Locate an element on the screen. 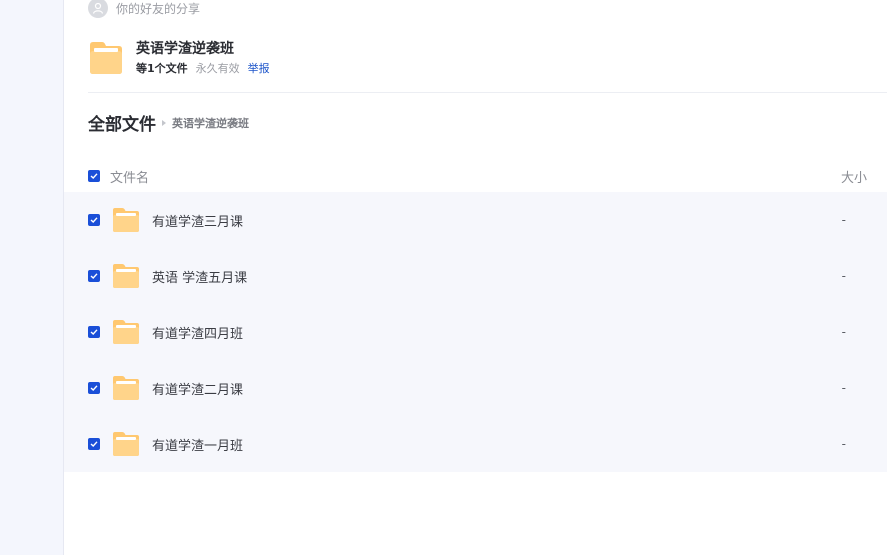 This screenshot has height=555, width=887. breadcrumb-root: 全部文件 is located at coordinates (122, 122).